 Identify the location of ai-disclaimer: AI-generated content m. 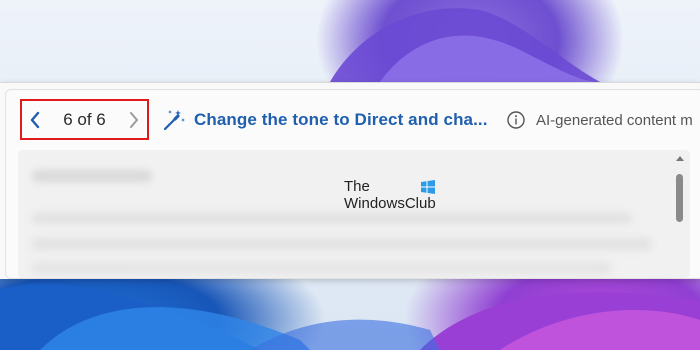
(603, 120).